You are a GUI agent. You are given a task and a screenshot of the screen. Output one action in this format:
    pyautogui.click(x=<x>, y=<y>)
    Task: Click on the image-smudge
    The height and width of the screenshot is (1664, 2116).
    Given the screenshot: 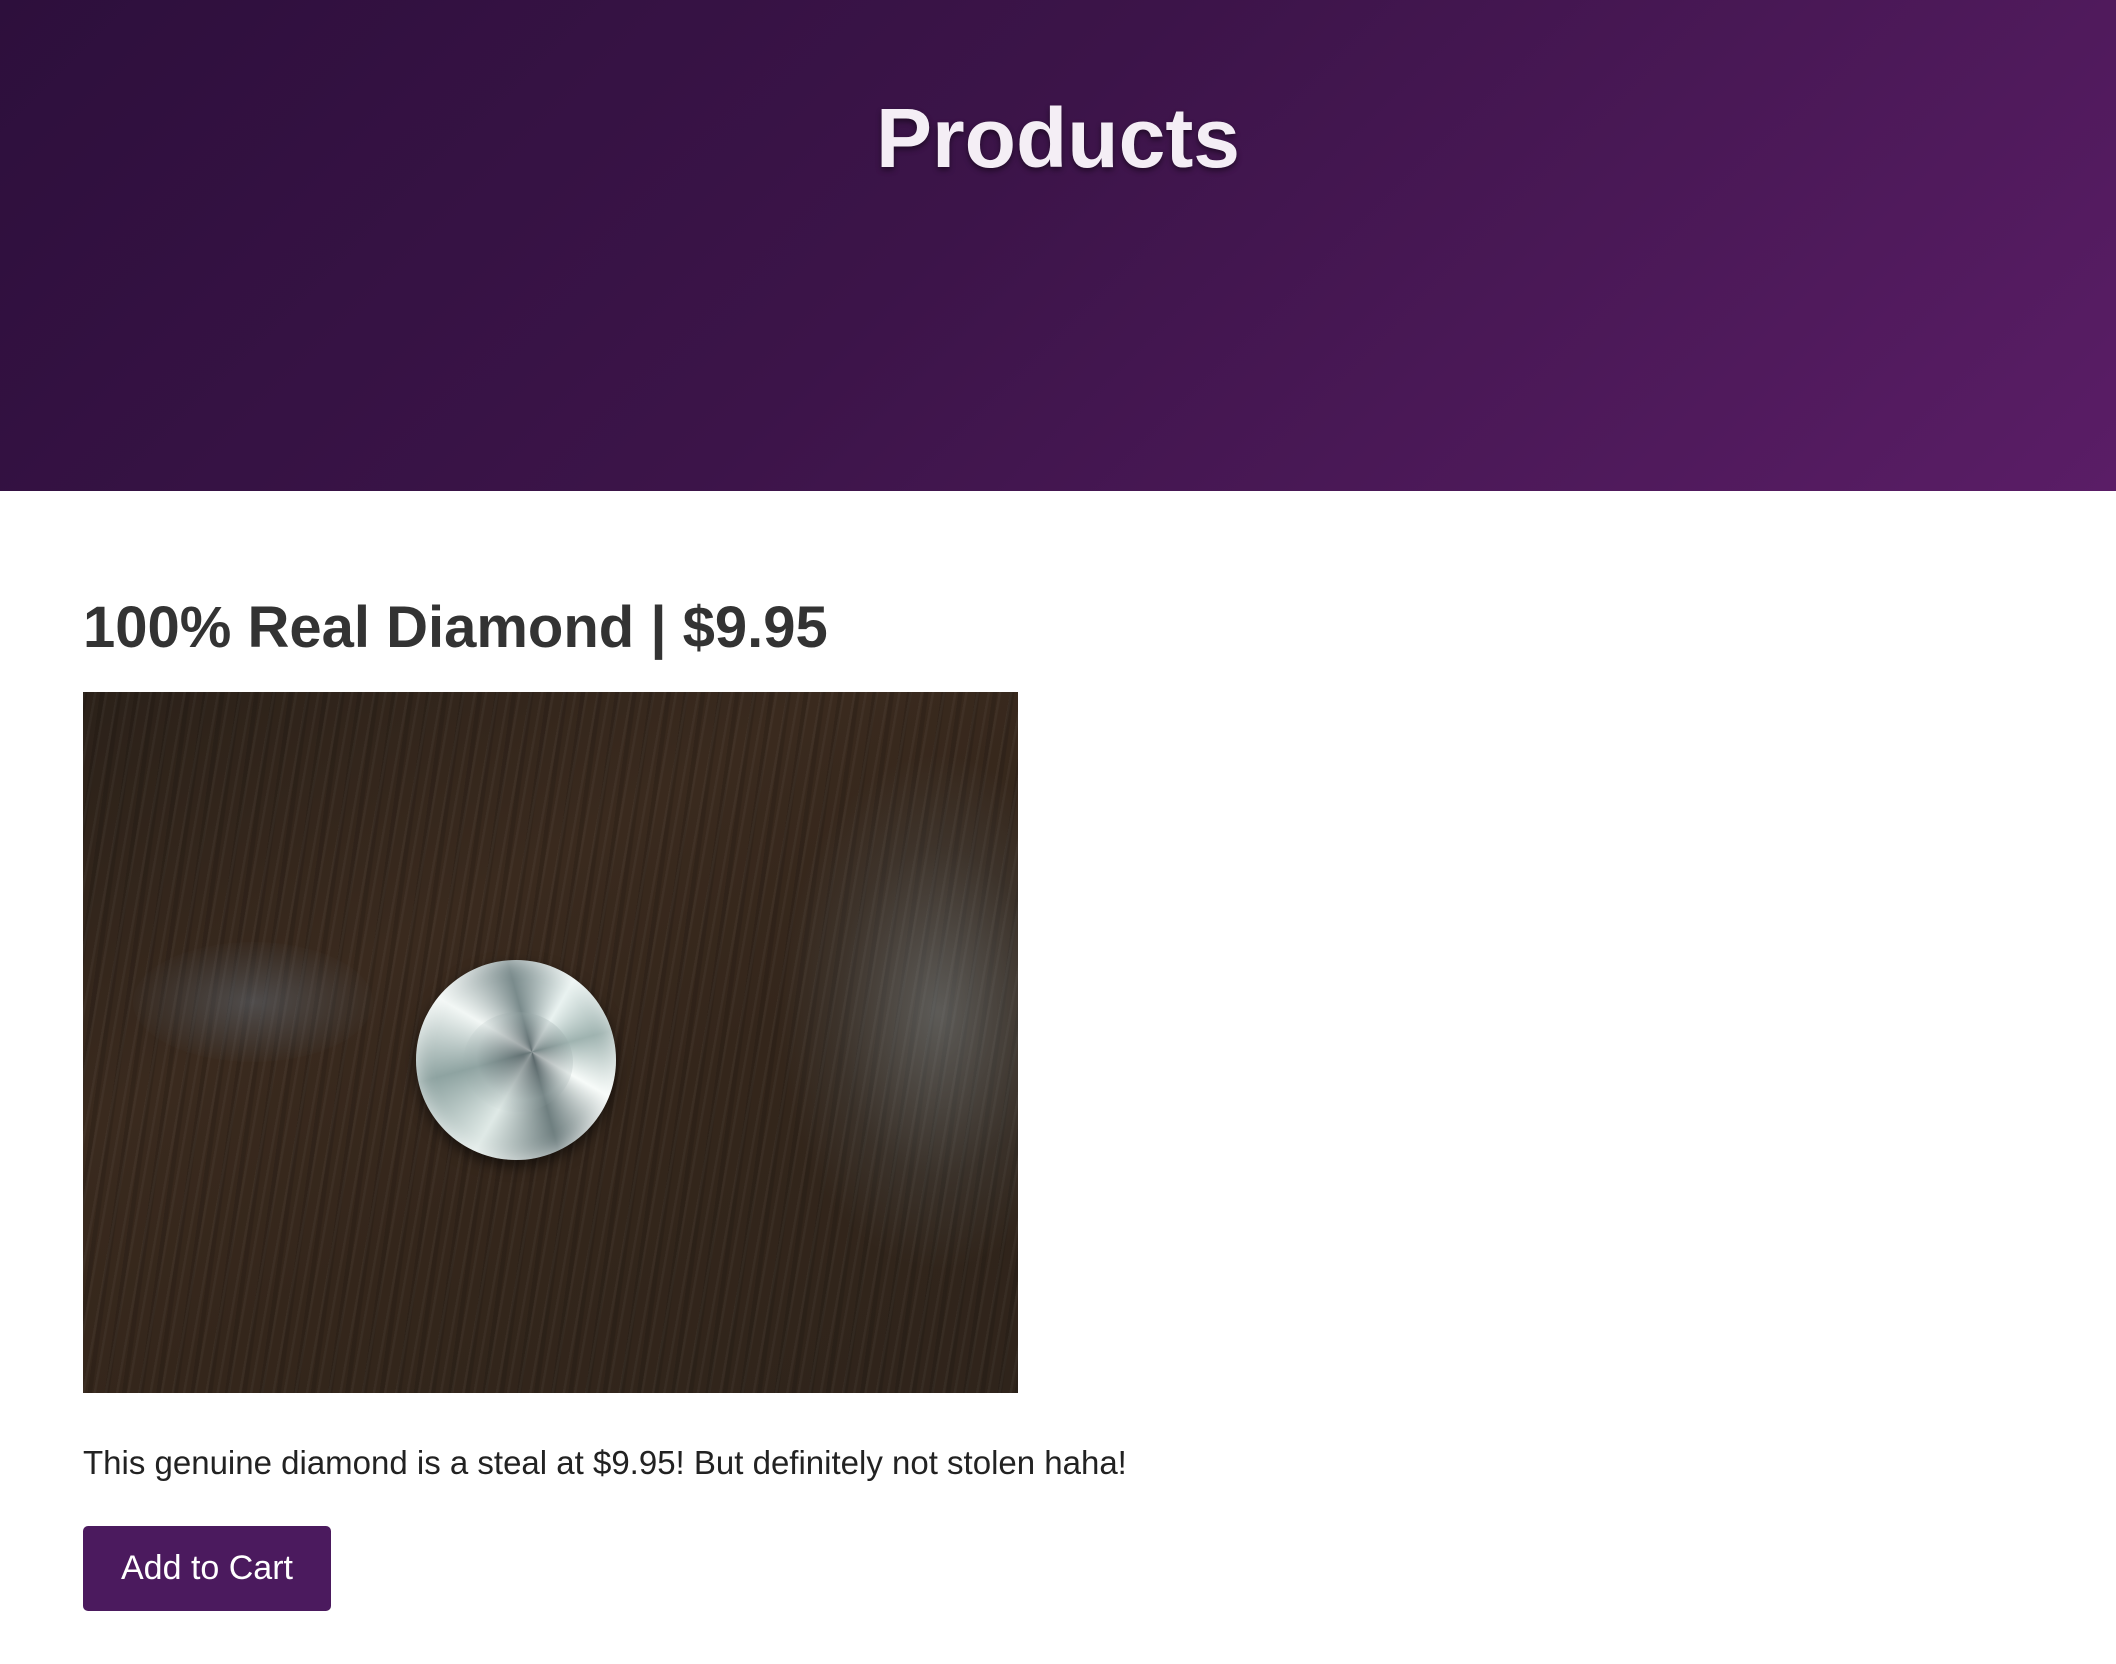 What is the action you would take?
    pyautogui.click(x=253, y=1002)
    